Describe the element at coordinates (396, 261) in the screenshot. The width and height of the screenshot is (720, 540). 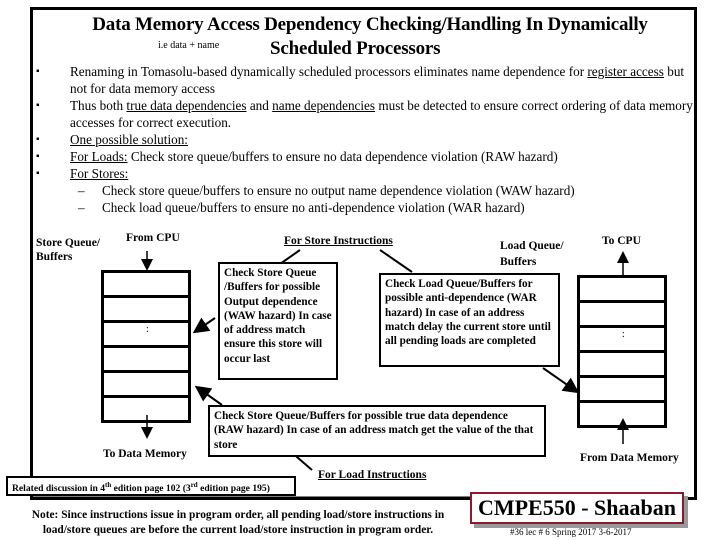
I see `store-instr-right-connector` at that location.